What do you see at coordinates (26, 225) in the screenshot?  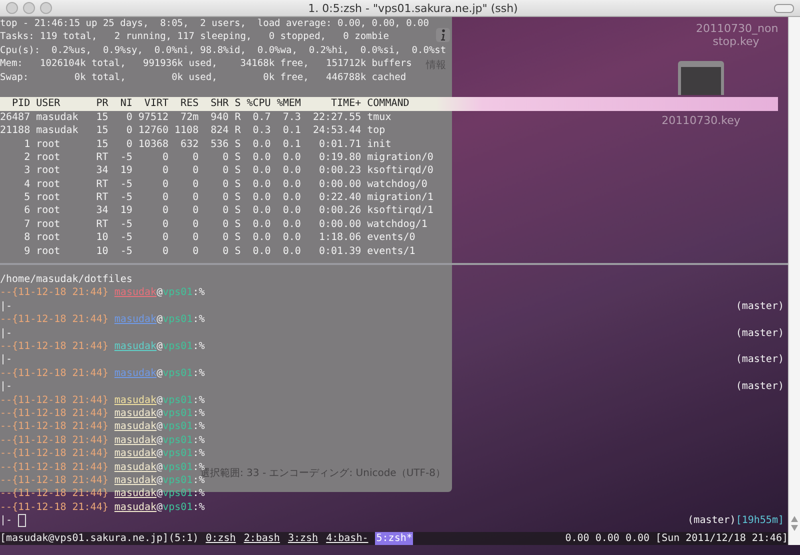 I see `table-cell-text: 7` at bounding box center [26, 225].